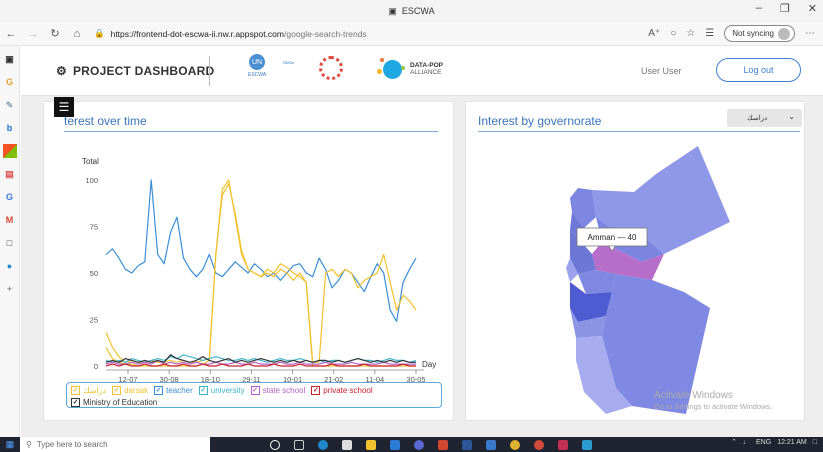 This screenshot has height=452, width=823. I want to click on refresh-icon: ↻, so click(55, 33).